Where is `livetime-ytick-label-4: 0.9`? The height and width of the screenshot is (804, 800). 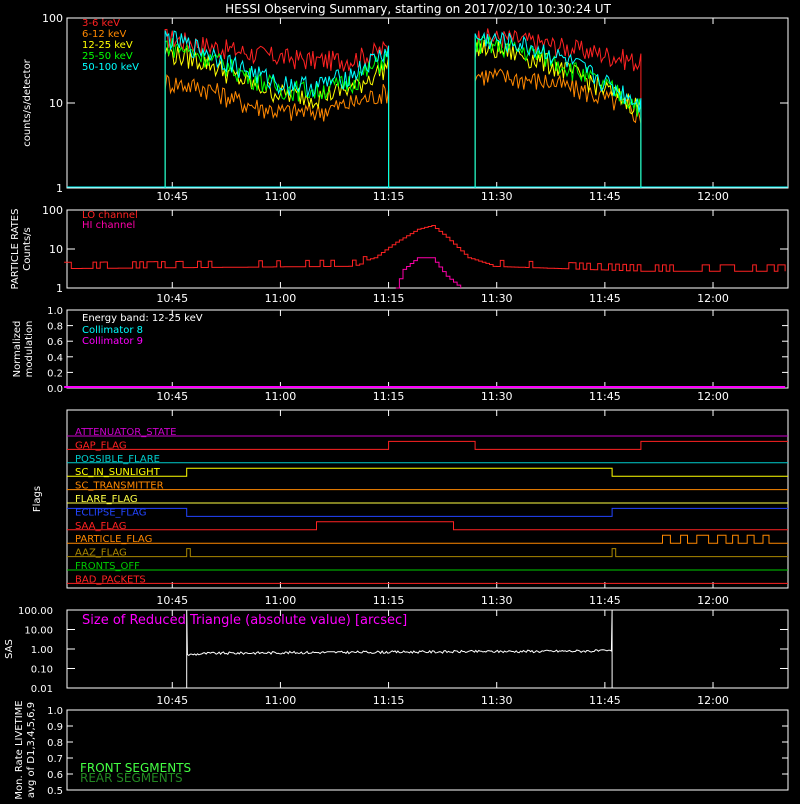 livetime-ytick-label-4: 0.9 is located at coordinates (55, 727).